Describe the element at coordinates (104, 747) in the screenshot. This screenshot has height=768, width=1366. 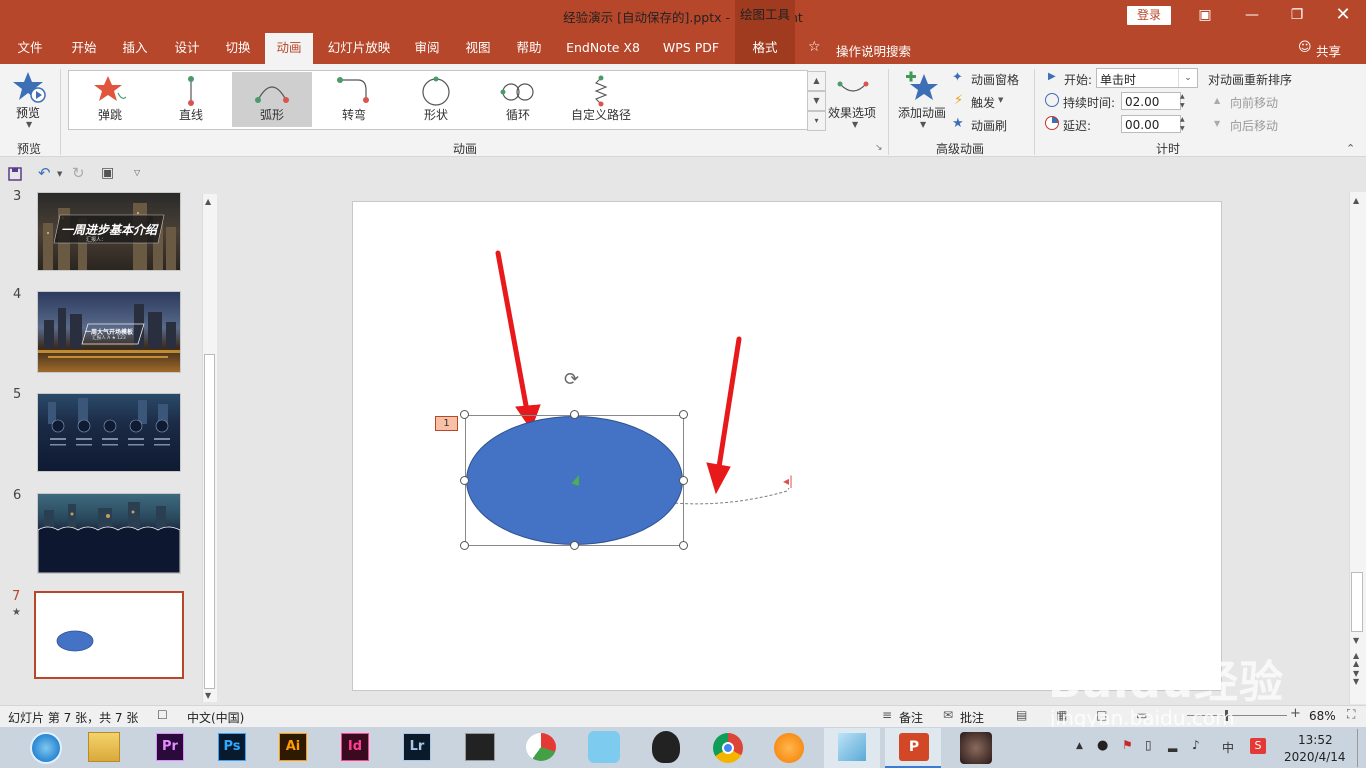
I see `file-explorer-icon` at that location.